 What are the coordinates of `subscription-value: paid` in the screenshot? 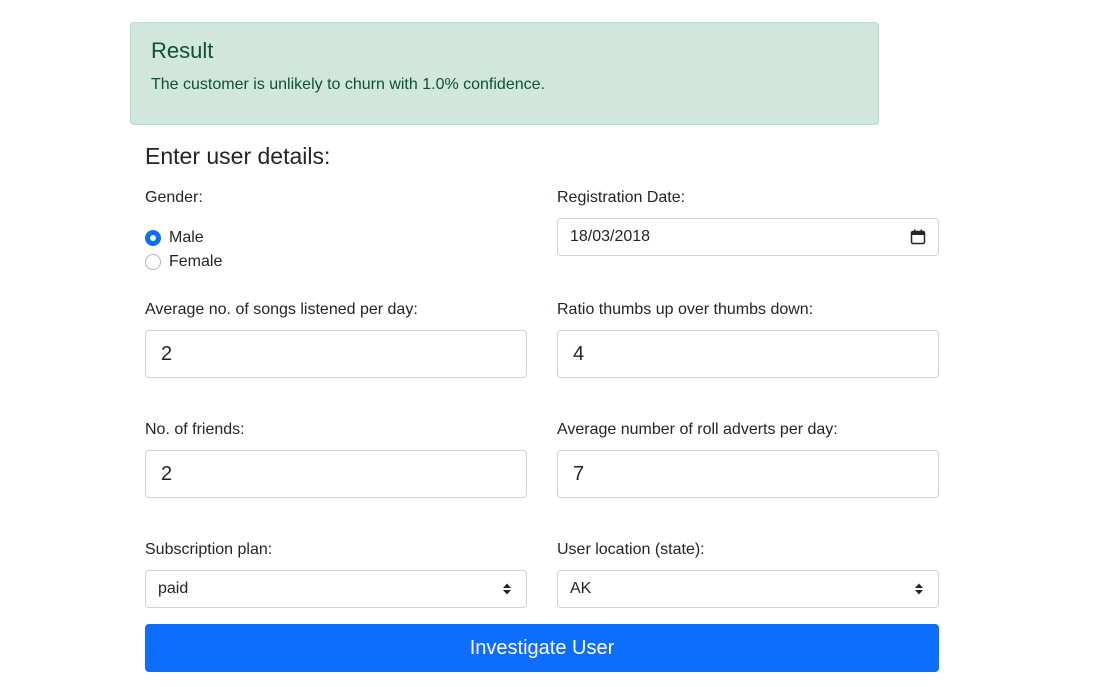 It's located at (173, 588).